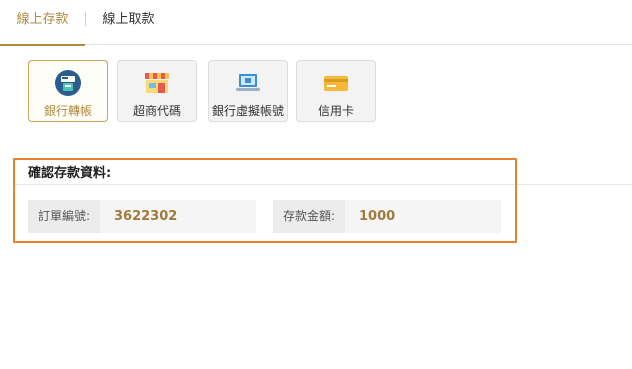 The image size is (632, 369). Describe the element at coordinates (70, 173) in the screenshot. I see `confirm-title: 確認存款資料:` at that location.